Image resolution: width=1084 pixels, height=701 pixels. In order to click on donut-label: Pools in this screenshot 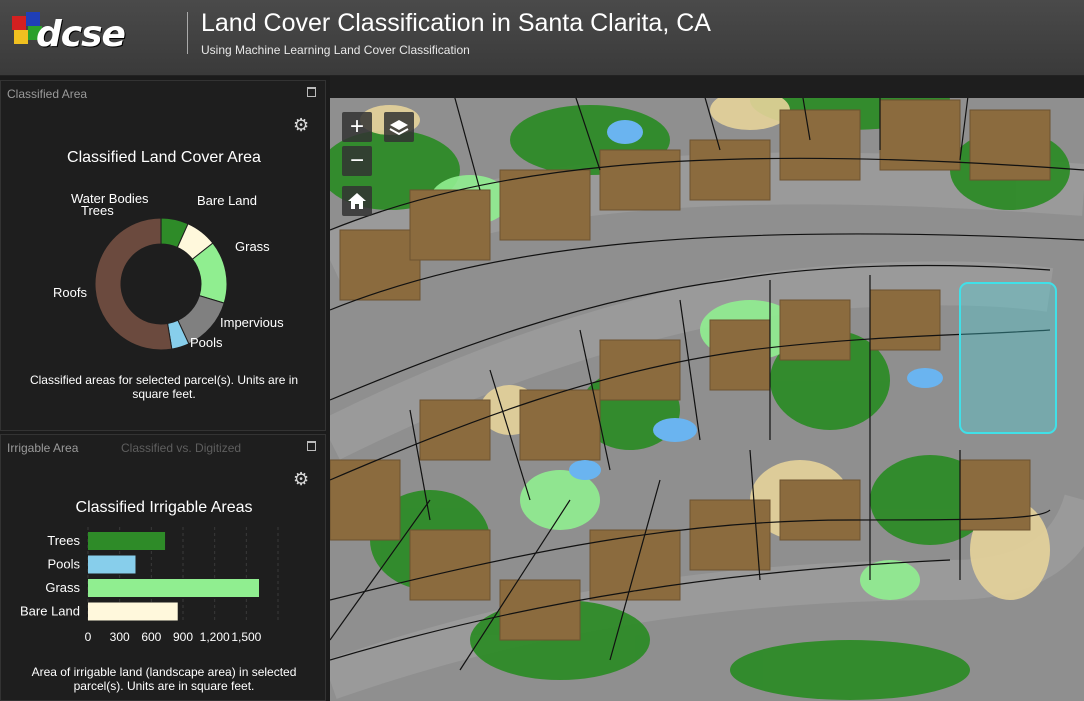, I will do `click(206, 342)`.